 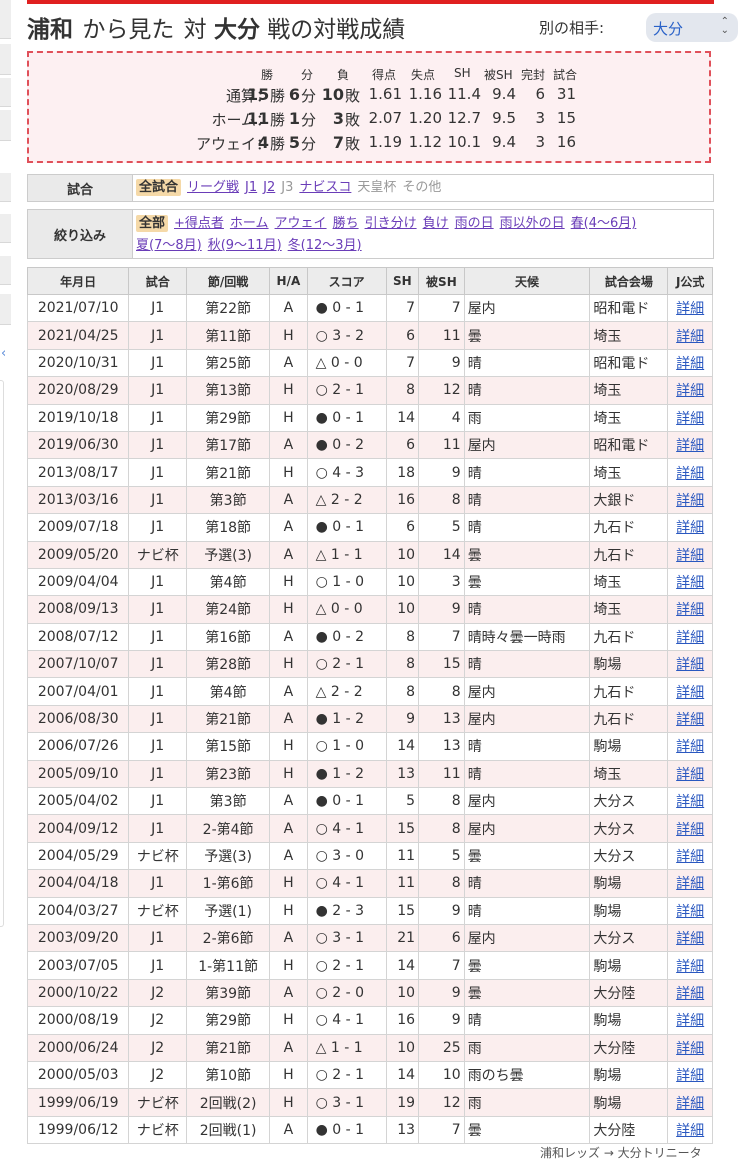 I want to click on cell-shots: 18, so click(x=402, y=472).